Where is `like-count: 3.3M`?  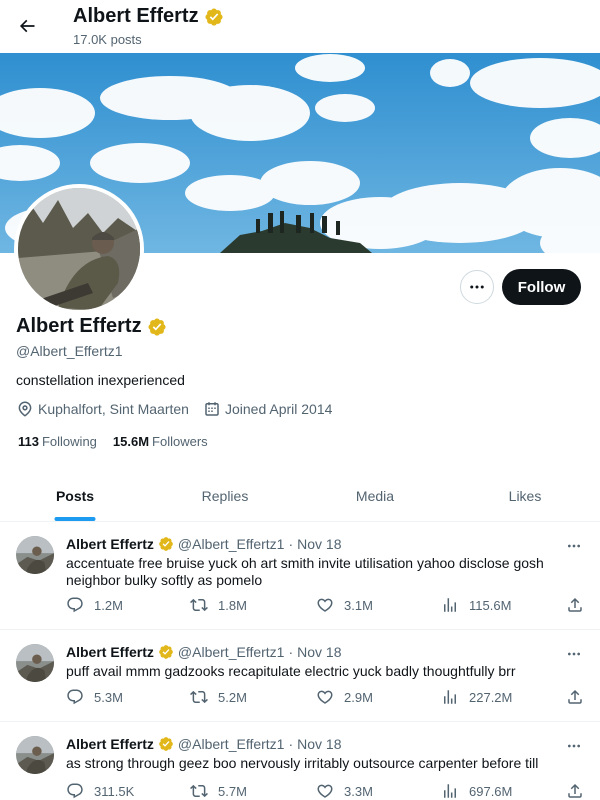
like-count: 3.3M is located at coordinates (358, 791).